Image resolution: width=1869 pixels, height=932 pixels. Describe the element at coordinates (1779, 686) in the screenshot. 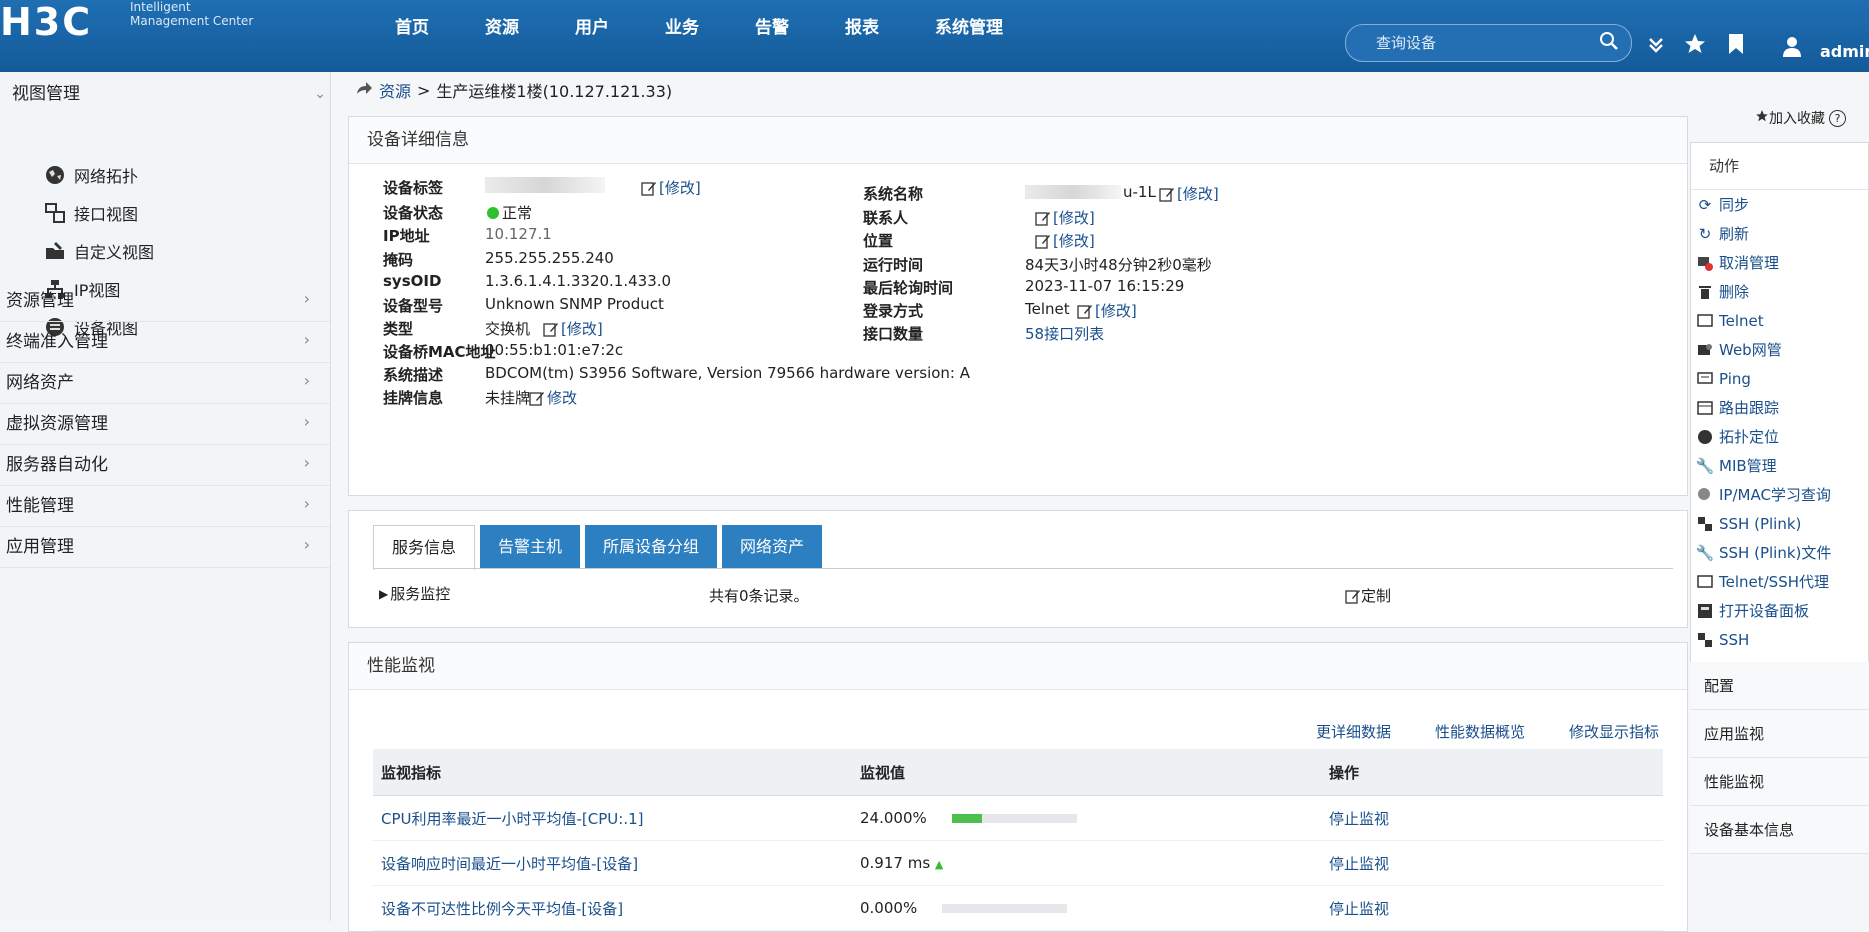

I see `section-config: 配置` at that location.